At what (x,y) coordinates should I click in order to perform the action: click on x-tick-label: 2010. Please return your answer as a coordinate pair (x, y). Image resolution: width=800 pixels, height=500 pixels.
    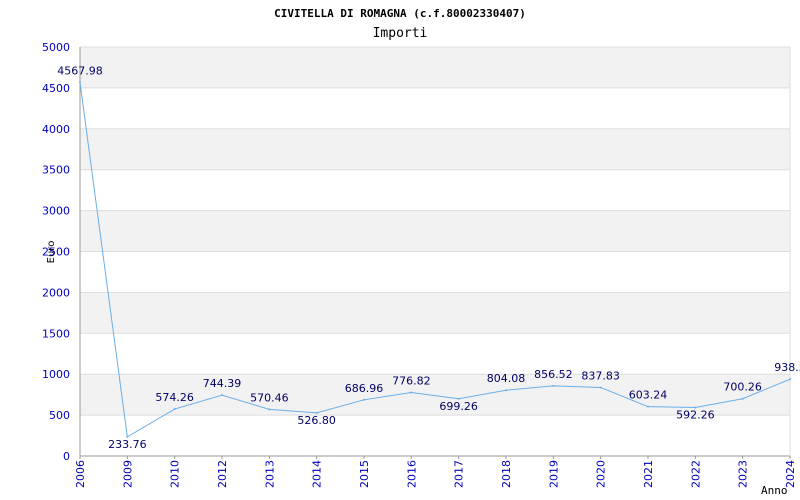
    Looking at the image, I should click on (175, 474).